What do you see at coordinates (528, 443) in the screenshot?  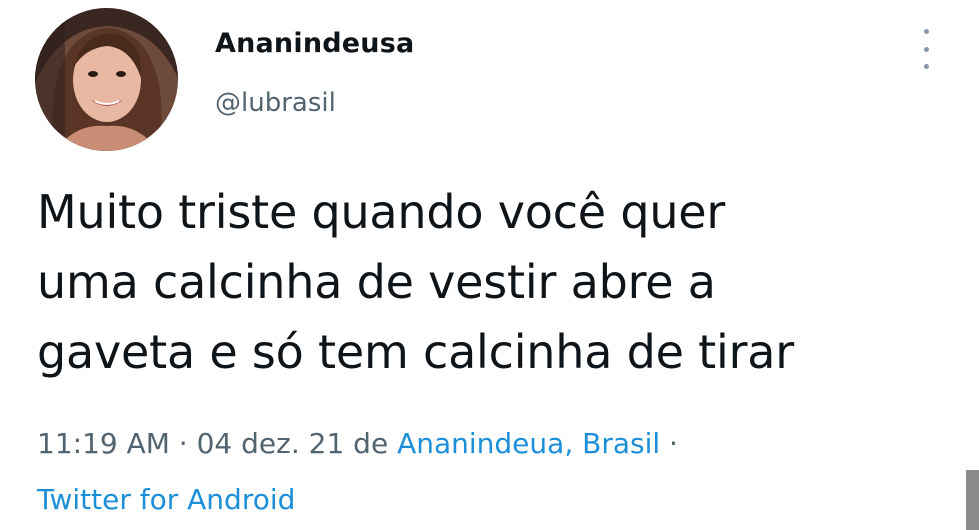 I see `tweet-location-link: Ananindeua, Brasil` at bounding box center [528, 443].